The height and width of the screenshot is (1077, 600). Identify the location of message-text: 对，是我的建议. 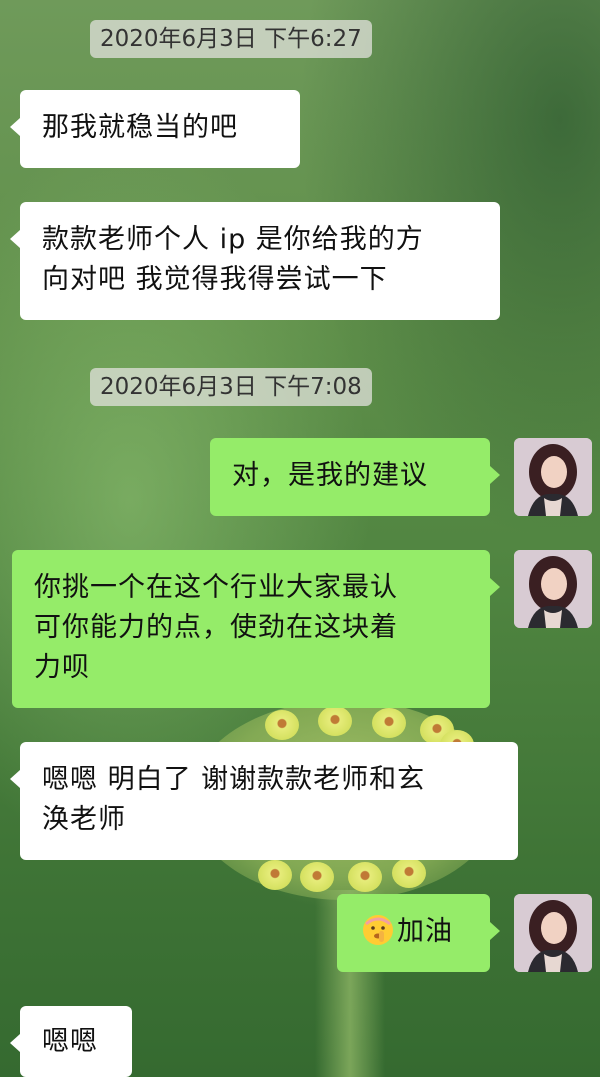
(330, 475).